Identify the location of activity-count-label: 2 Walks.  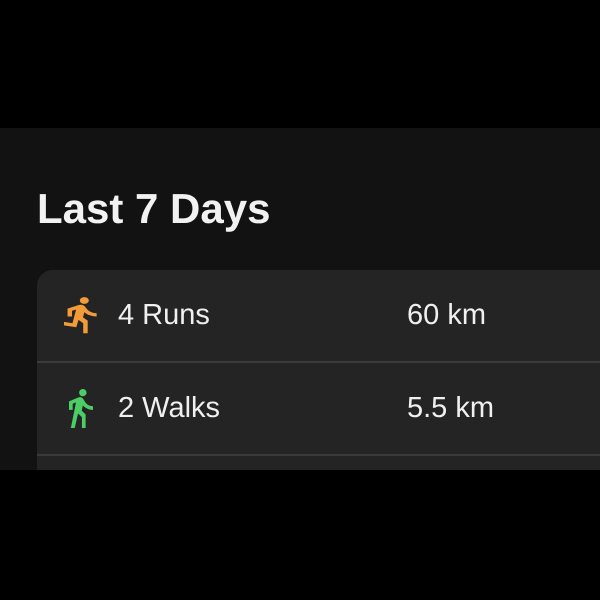
(170, 408).